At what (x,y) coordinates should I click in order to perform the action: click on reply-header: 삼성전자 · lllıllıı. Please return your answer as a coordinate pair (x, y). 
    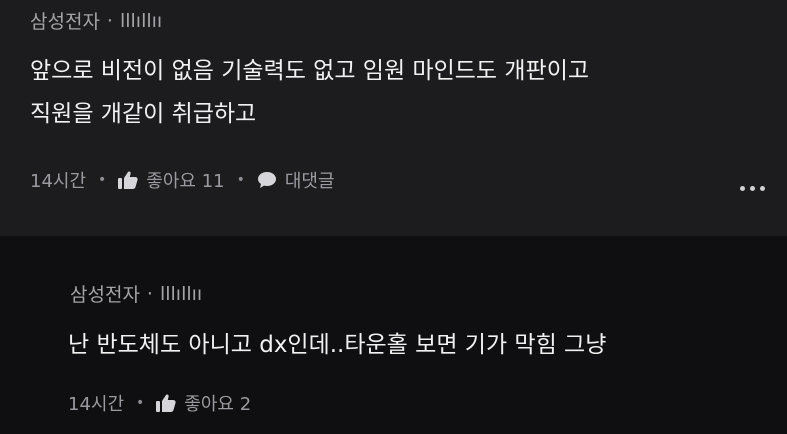
    Looking at the image, I should click on (136, 293).